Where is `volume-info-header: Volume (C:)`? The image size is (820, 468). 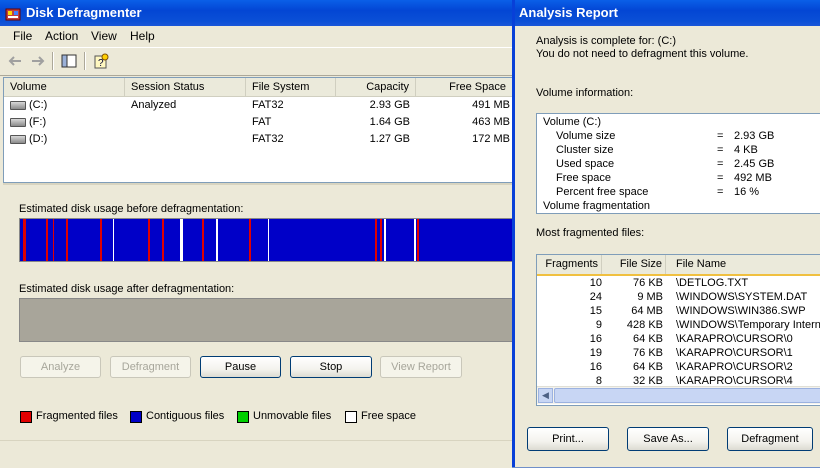
volume-info-header: Volume (C:) is located at coordinates (572, 122).